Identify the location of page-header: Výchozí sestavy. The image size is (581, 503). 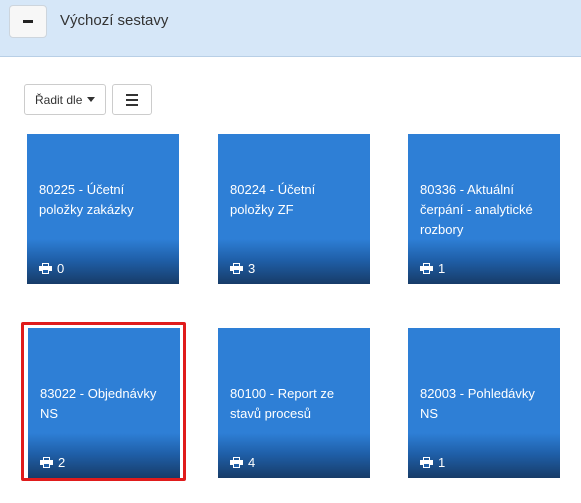
(290, 28).